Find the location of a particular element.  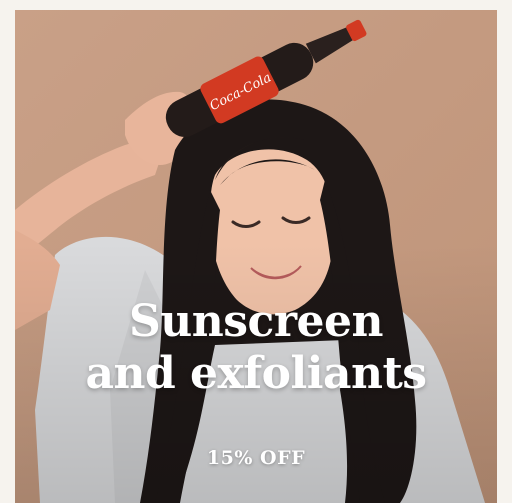

headline-line-2: and exfoliants is located at coordinates (256, 373).